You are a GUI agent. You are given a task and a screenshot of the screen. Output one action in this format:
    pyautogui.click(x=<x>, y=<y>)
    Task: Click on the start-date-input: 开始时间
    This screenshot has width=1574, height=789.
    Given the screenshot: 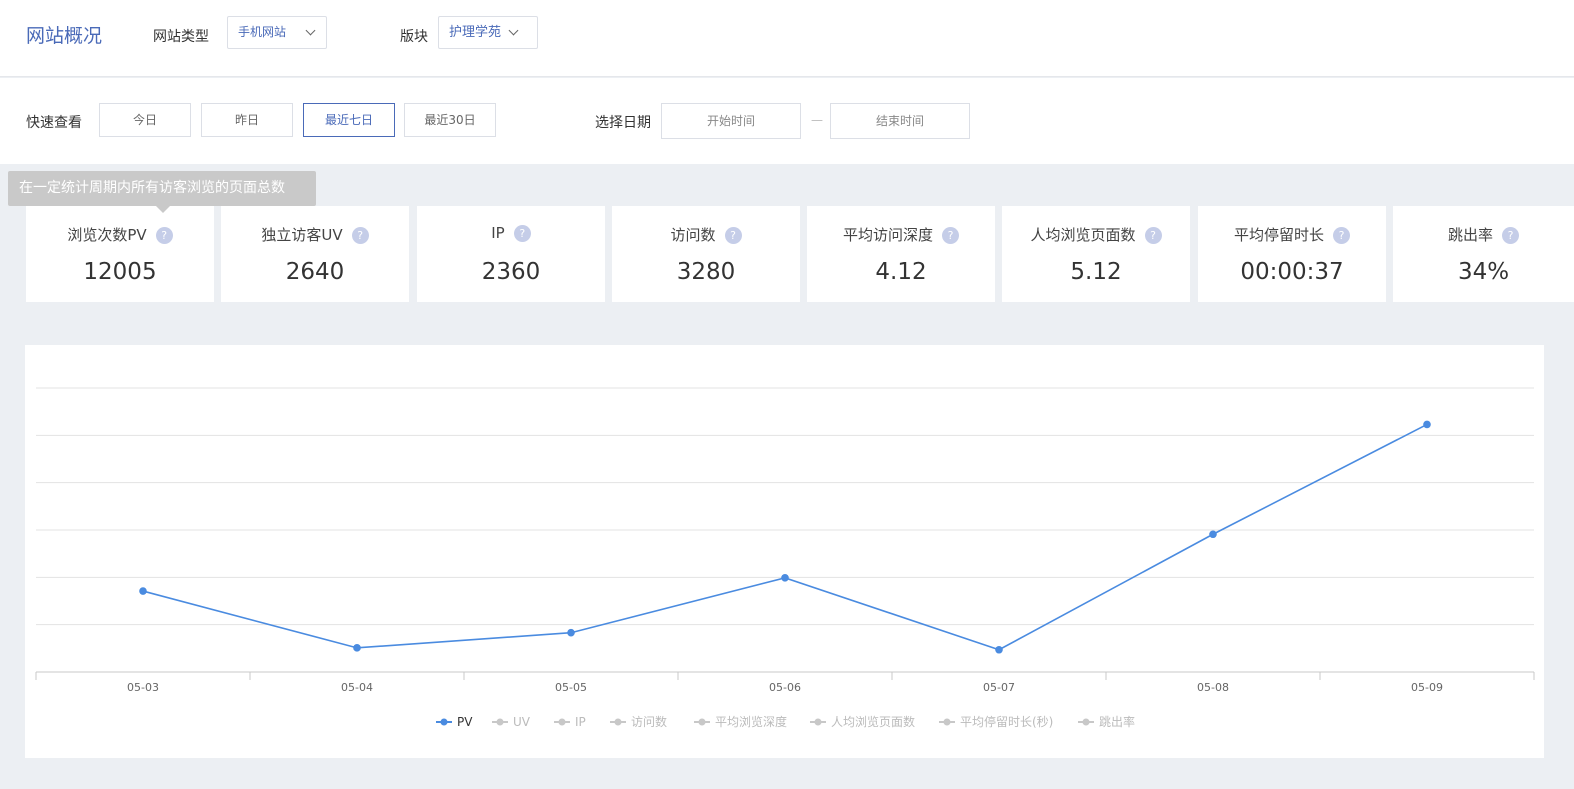 What is the action you would take?
    pyautogui.click(x=731, y=121)
    